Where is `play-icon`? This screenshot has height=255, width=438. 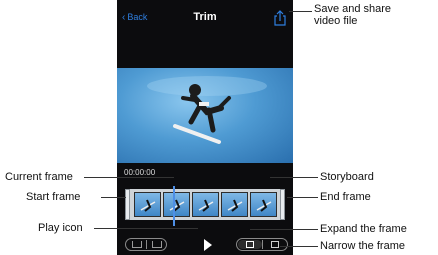
play-icon is located at coordinates (208, 245).